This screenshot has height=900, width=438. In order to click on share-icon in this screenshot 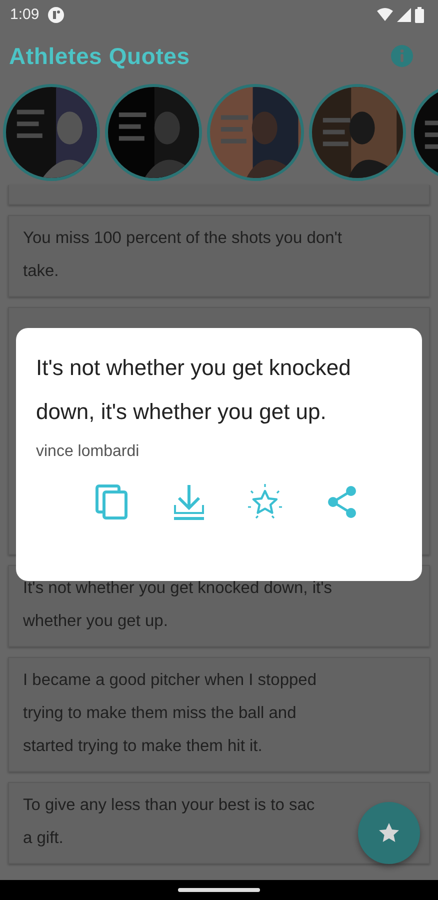, I will do `click(342, 502)`.